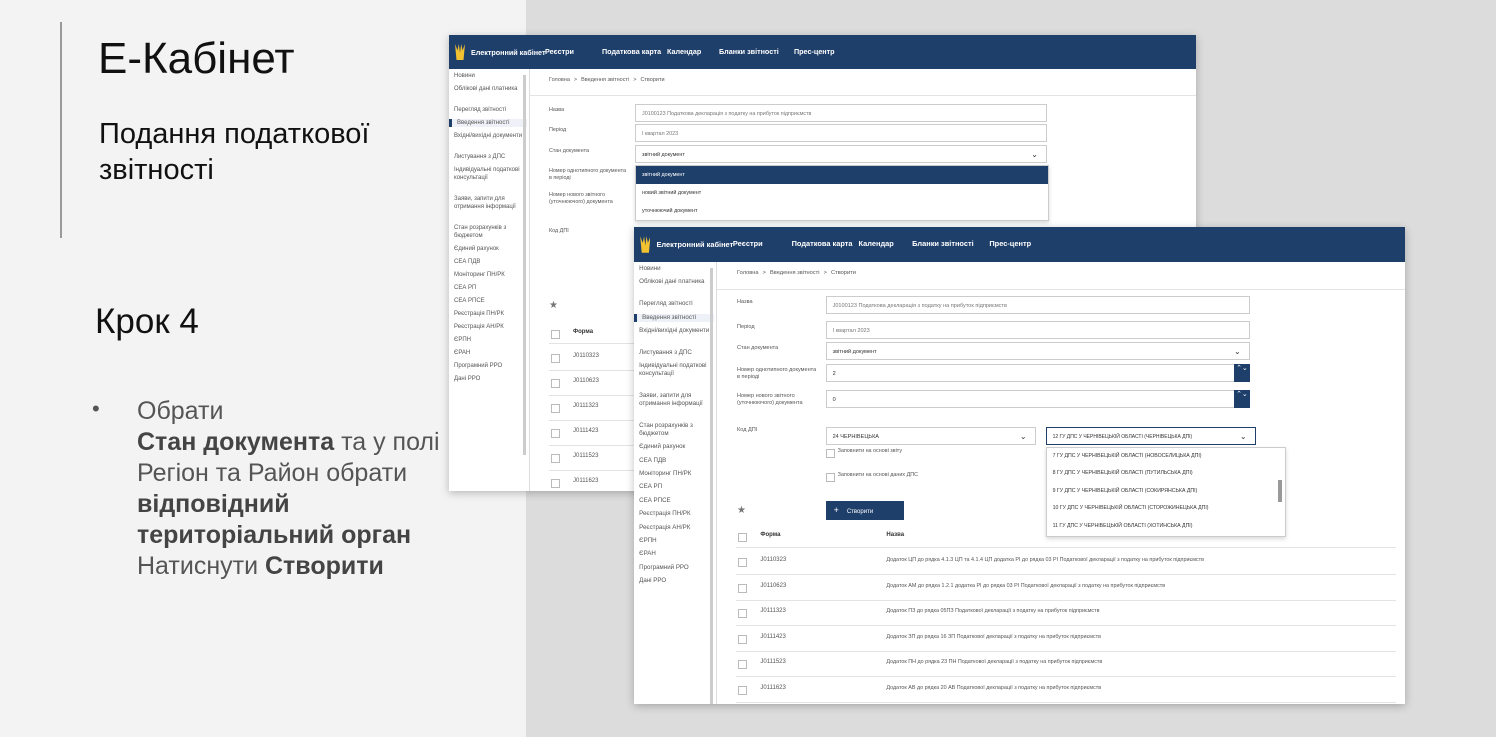 This screenshot has height=737, width=1496. Describe the element at coordinates (486, 203) in the screenshot. I see `sidebar-item-7: Заяви, запити для отримання інформації` at that location.